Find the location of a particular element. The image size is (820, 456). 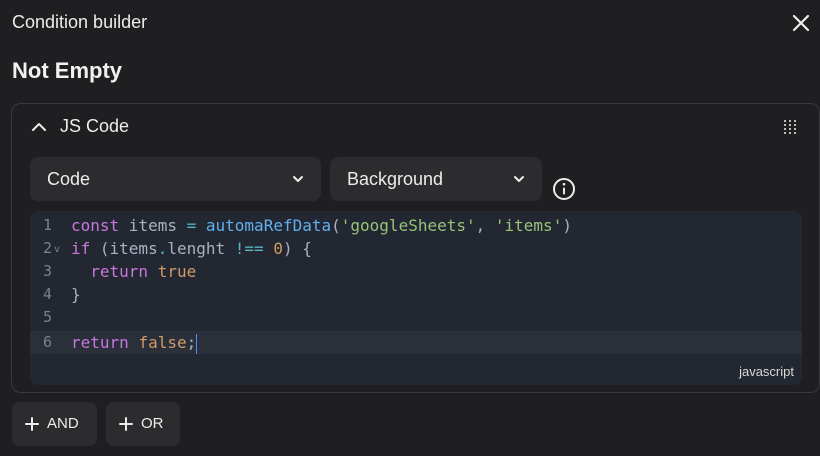

info-icon is located at coordinates (564, 189).